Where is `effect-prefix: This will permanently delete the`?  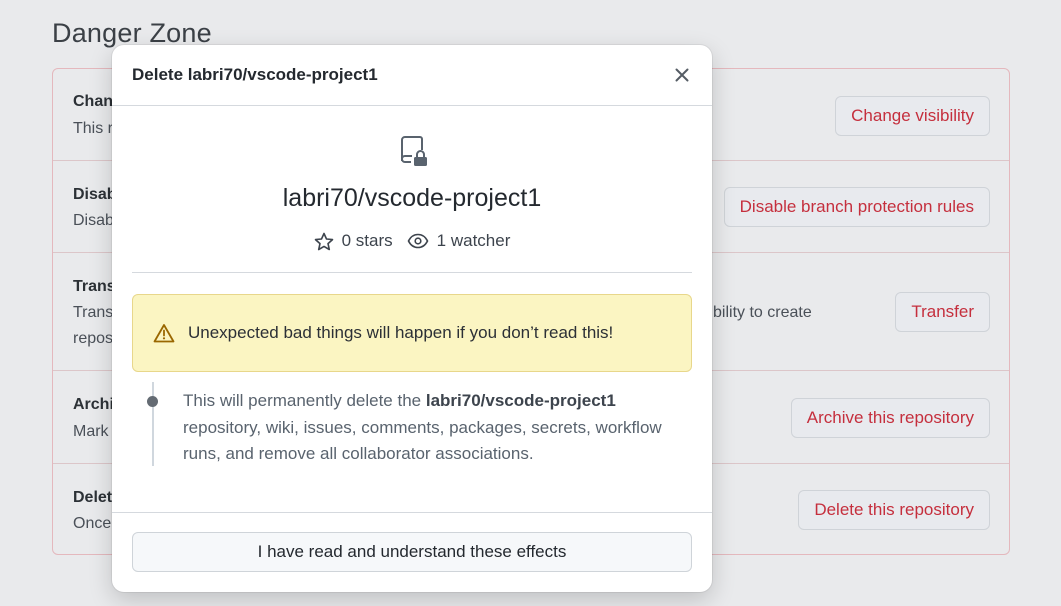
effect-prefix: This will permanently delete the is located at coordinates (302, 400).